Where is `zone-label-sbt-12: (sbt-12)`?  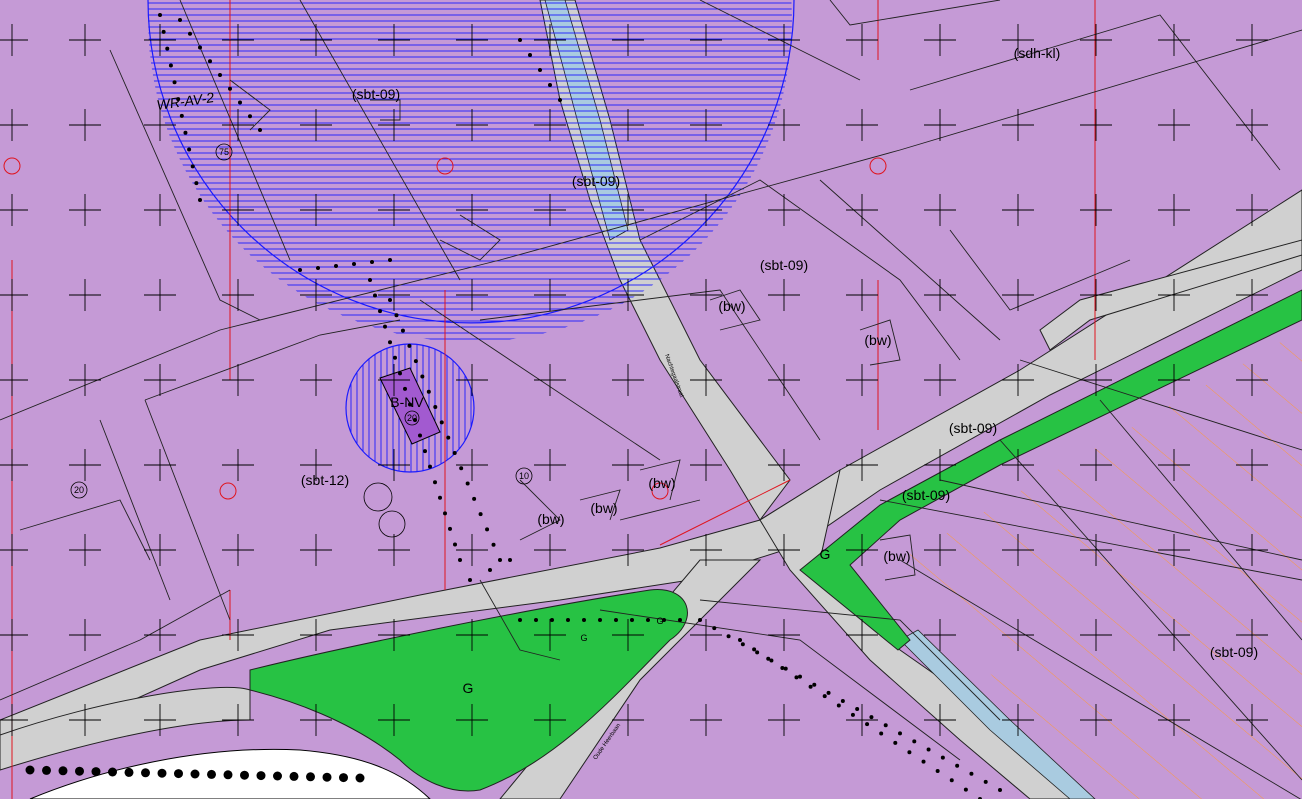 zone-label-sbt-12: (sbt-12) is located at coordinates (325, 480).